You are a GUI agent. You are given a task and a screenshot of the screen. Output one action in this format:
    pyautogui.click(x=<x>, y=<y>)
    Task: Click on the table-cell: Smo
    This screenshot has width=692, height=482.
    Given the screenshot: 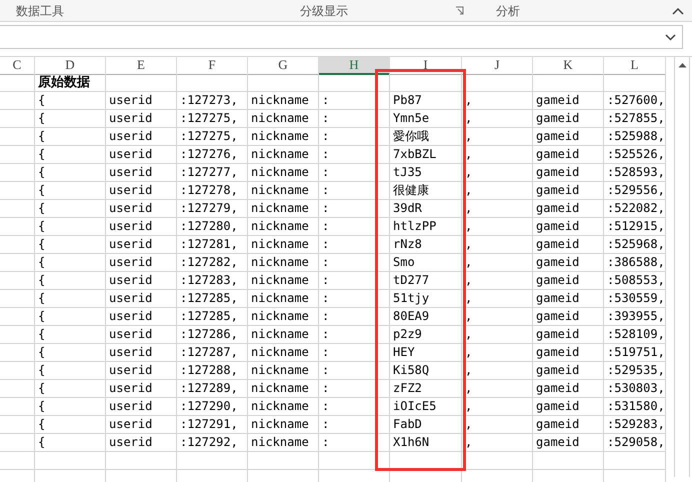 What is the action you would take?
    pyautogui.click(x=426, y=263)
    